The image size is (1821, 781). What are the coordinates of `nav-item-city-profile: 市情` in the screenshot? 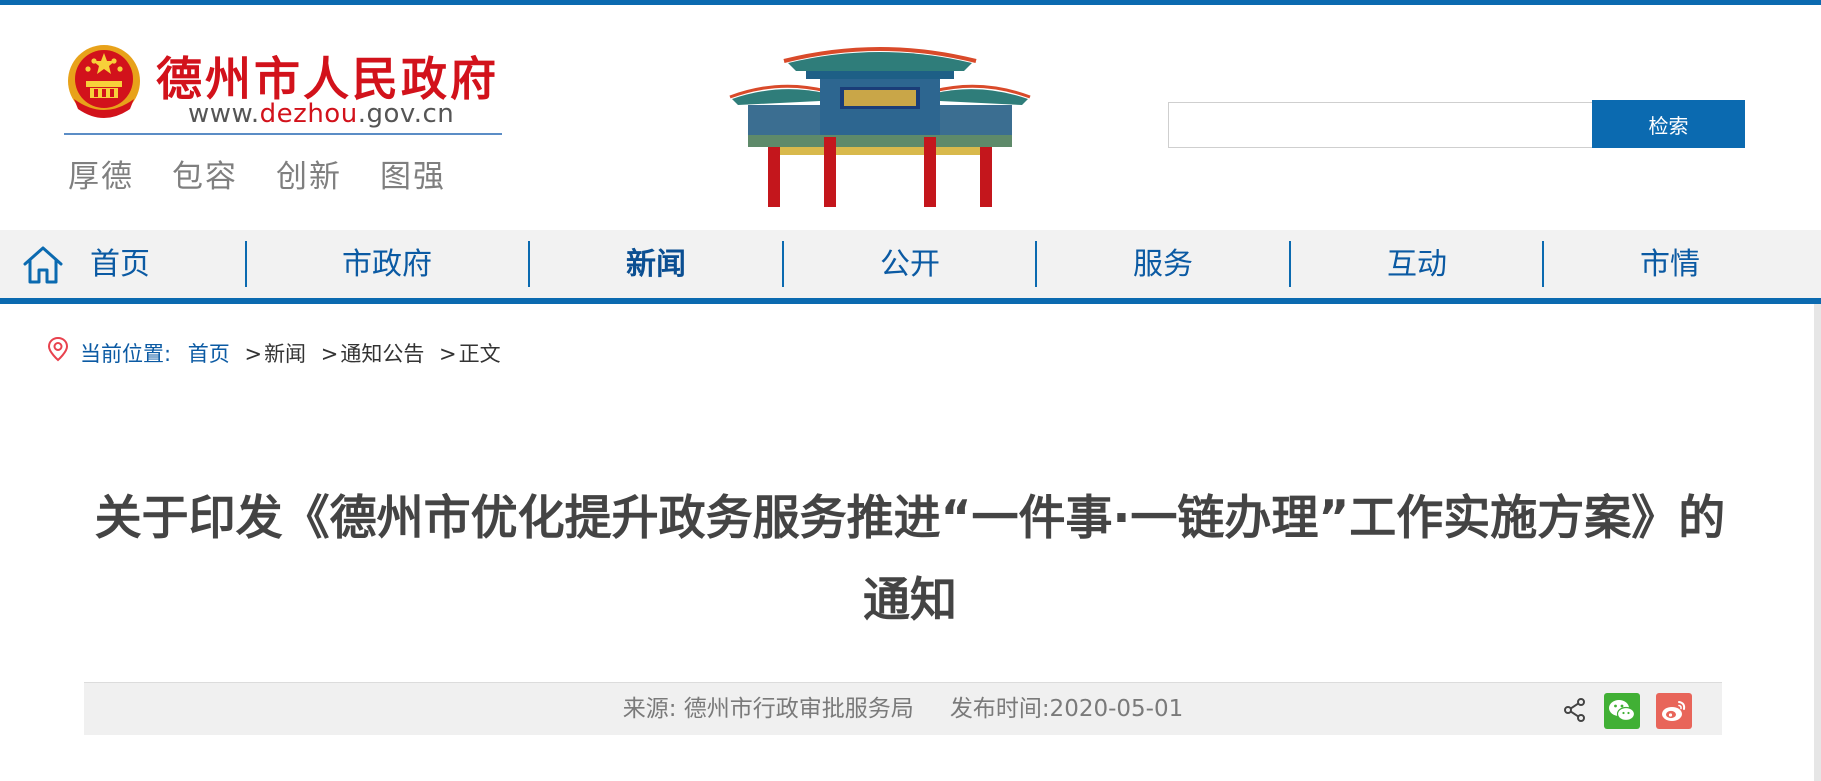 It's located at (1670, 265).